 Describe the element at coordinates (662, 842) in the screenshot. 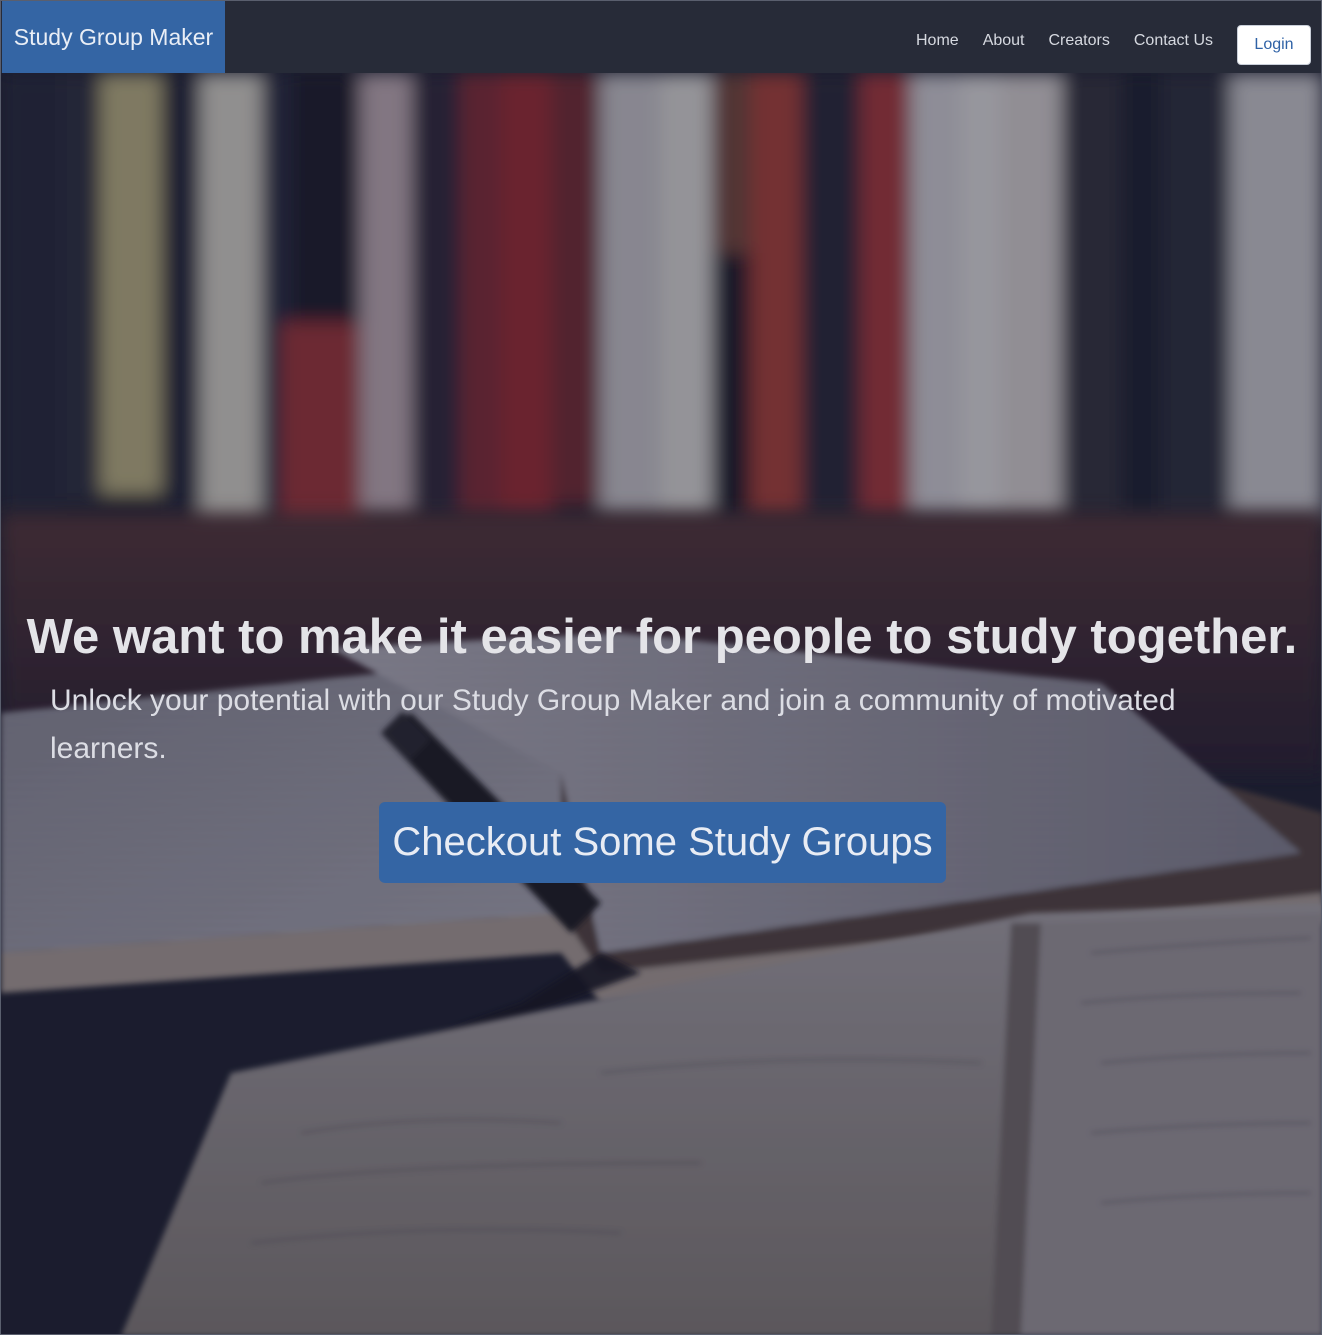

I see `checkout-study-groups-button: Checkout Some Study Groups` at that location.